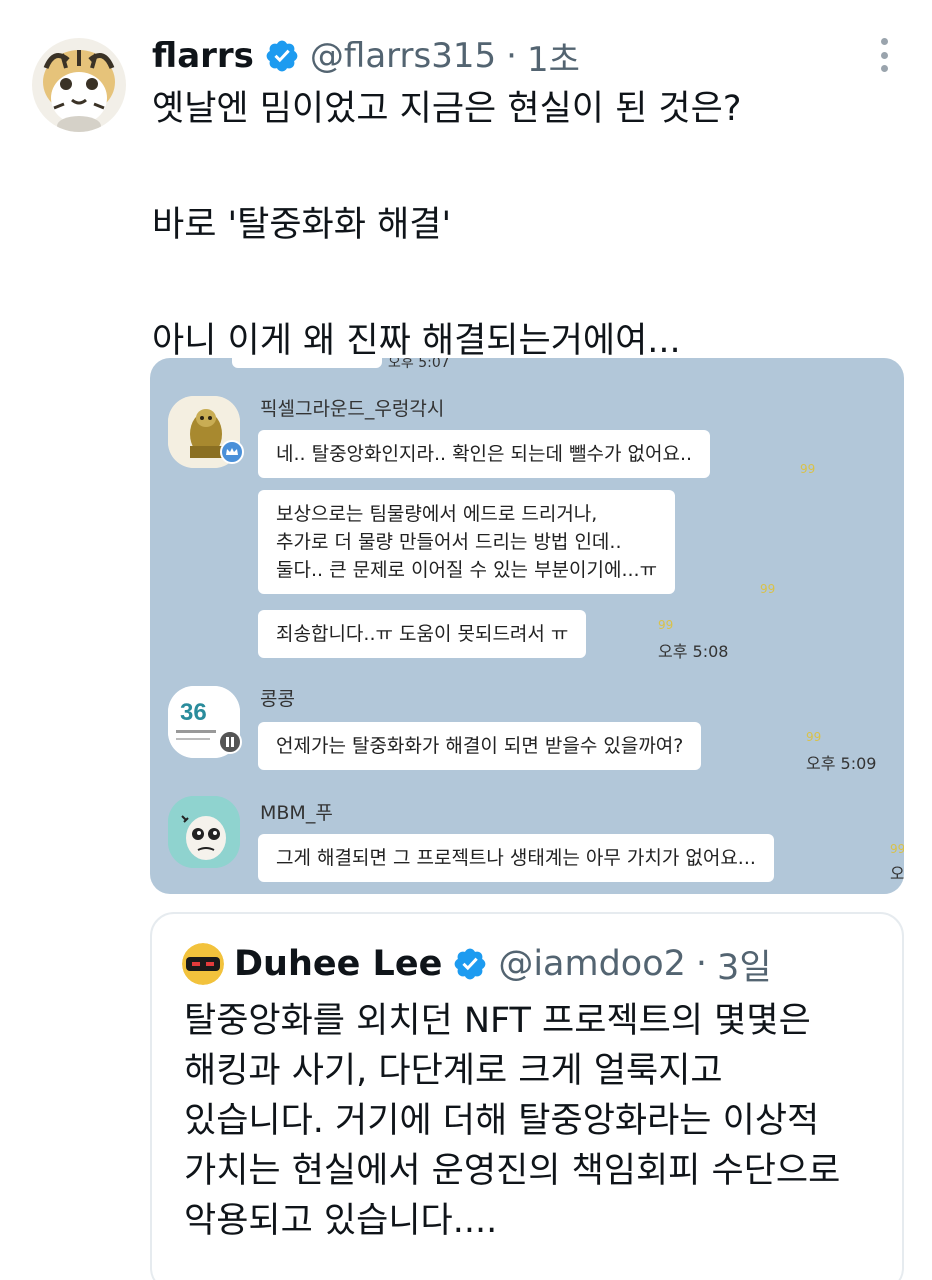 This screenshot has width=932, height=1280. I want to click on chat-avatar-label: 36, so click(193, 712).